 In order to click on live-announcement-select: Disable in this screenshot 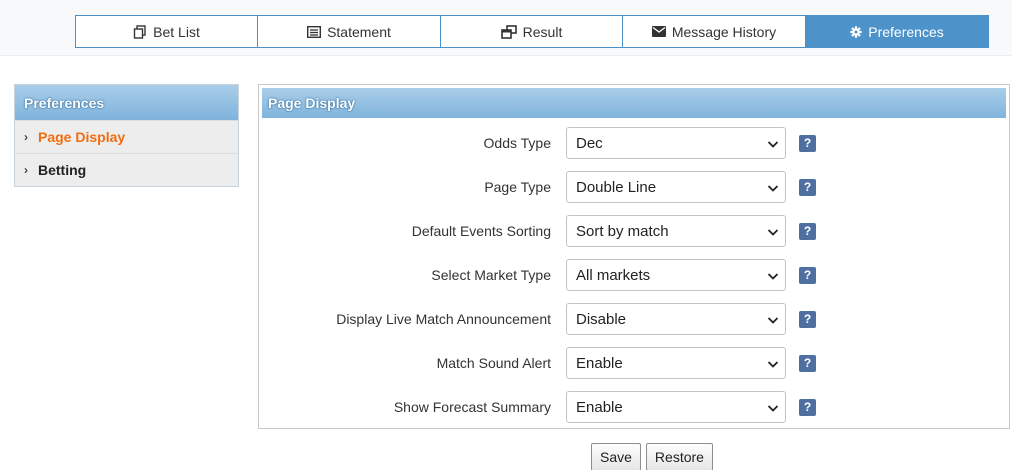, I will do `click(676, 319)`.